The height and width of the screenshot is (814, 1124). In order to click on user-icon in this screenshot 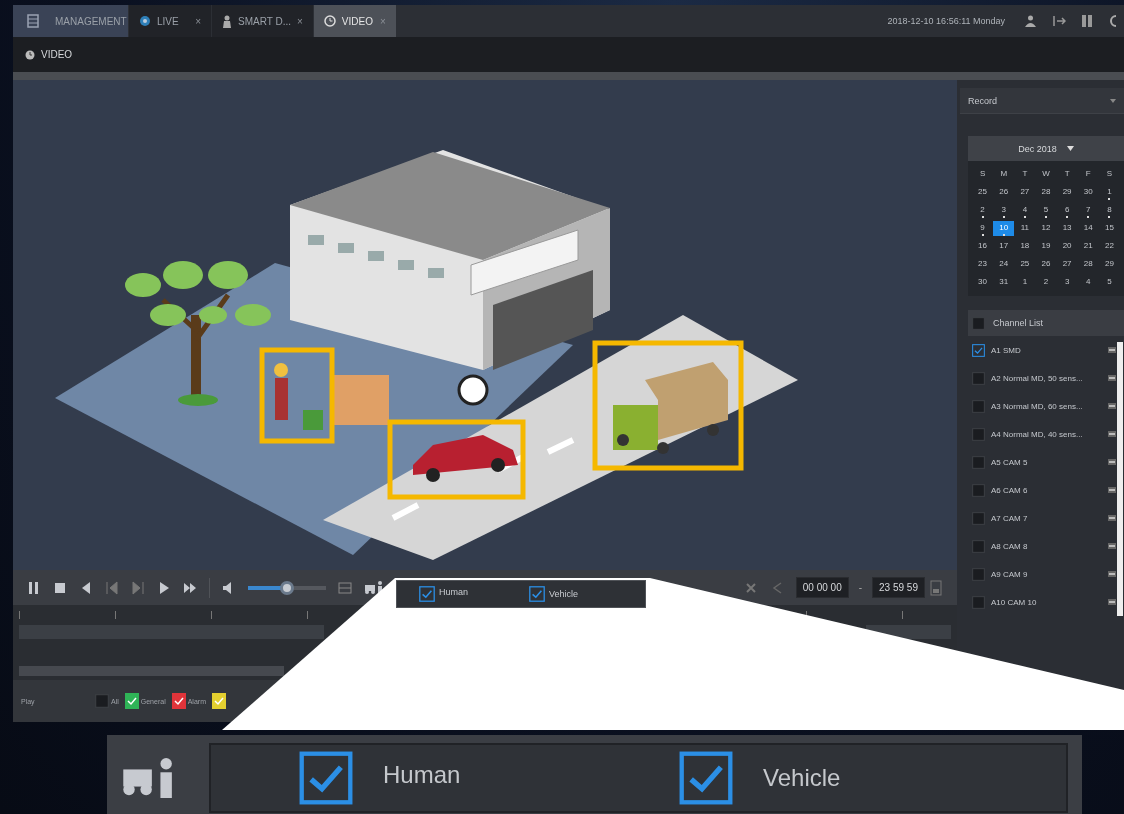, I will do `click(1030, 21)`.